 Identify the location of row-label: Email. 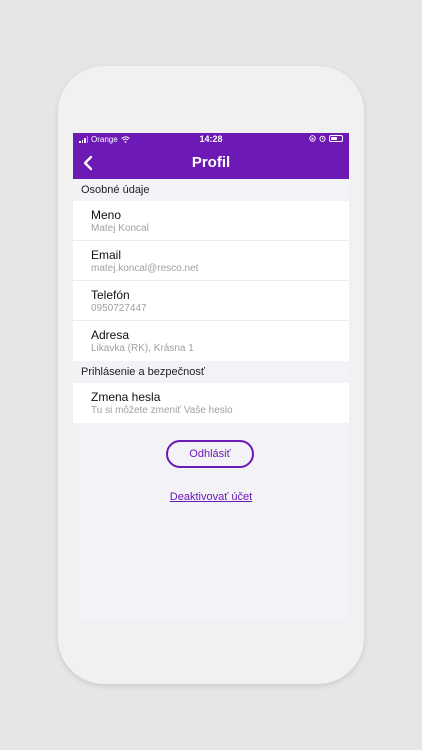
(106, 255).